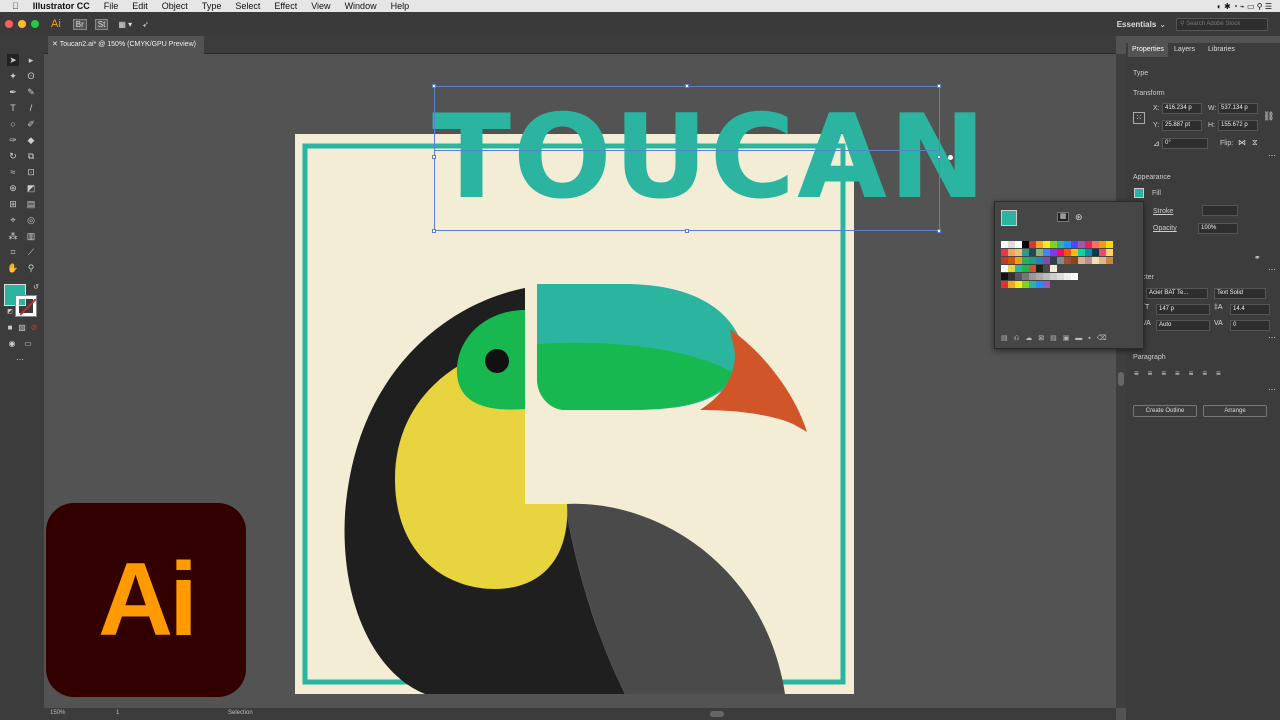  I want to click on zoom-window-icon, so click(35, 24).